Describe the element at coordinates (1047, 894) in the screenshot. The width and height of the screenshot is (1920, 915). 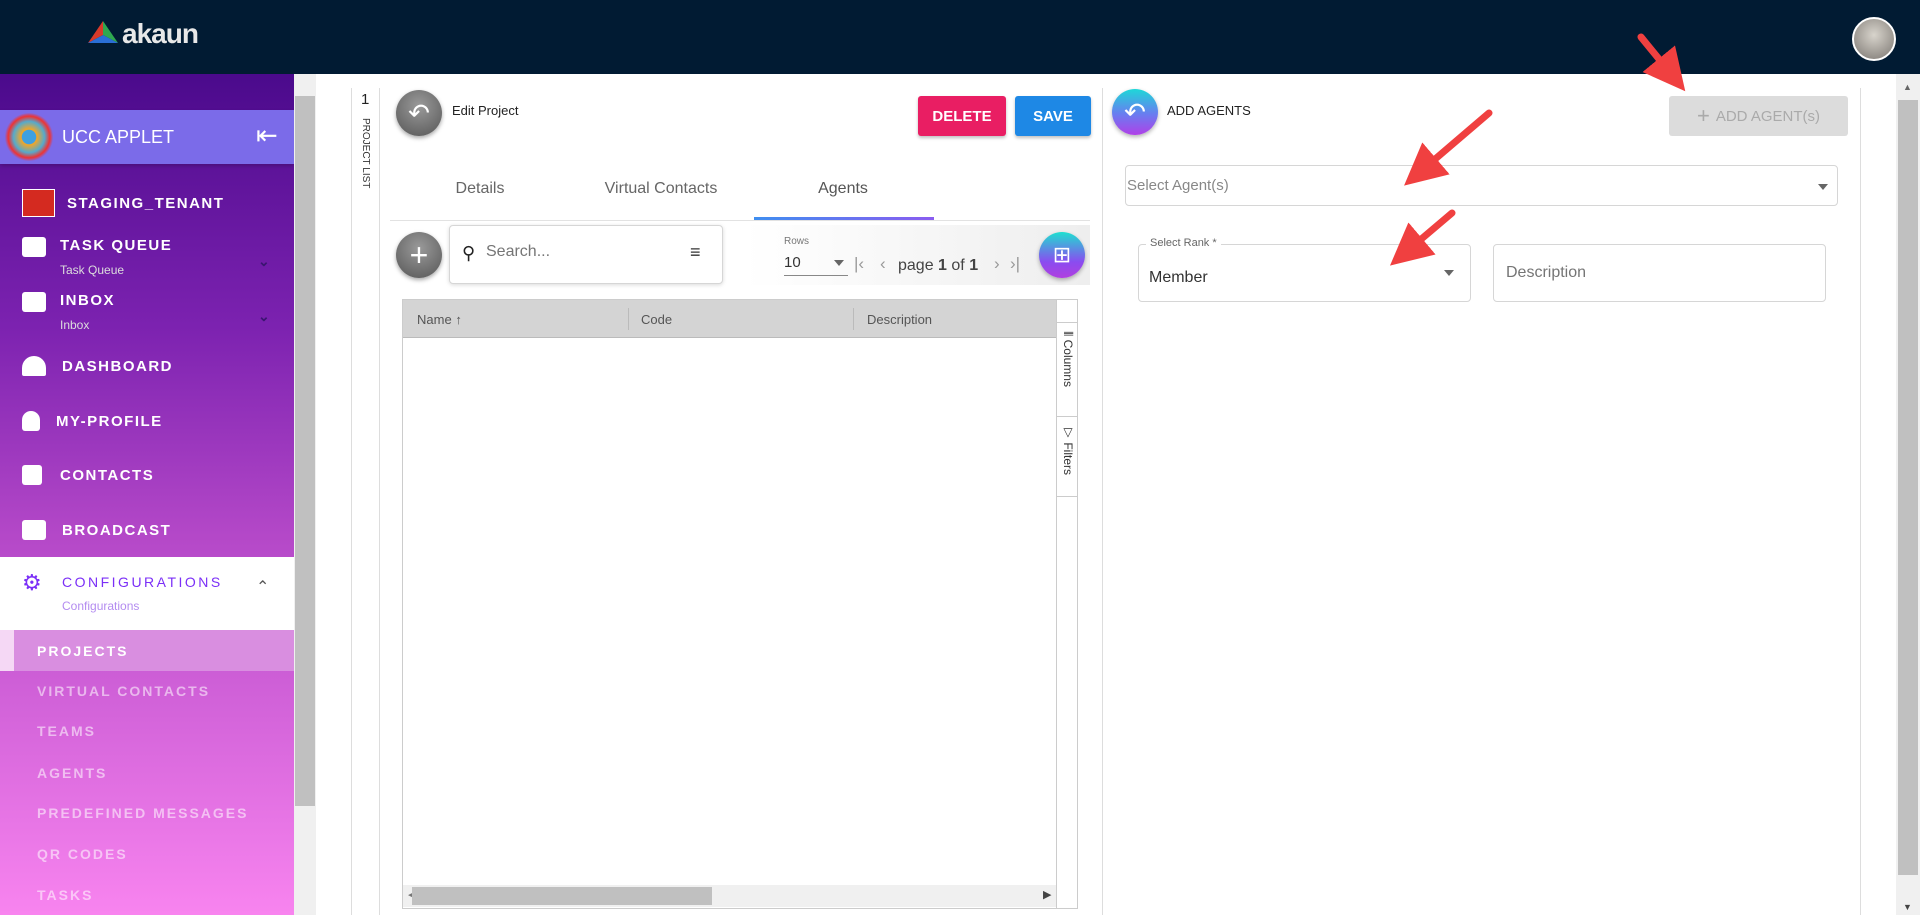
I see `scroll-right-icon: ▶` at that location.